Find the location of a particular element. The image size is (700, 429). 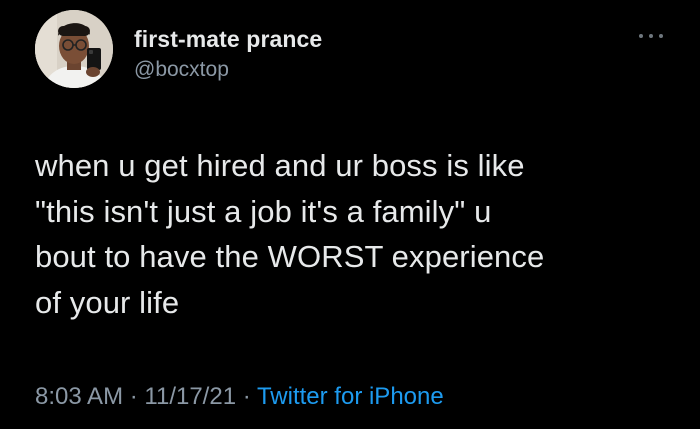

display-name: first-mate prance is located at coordinates (228, 39).